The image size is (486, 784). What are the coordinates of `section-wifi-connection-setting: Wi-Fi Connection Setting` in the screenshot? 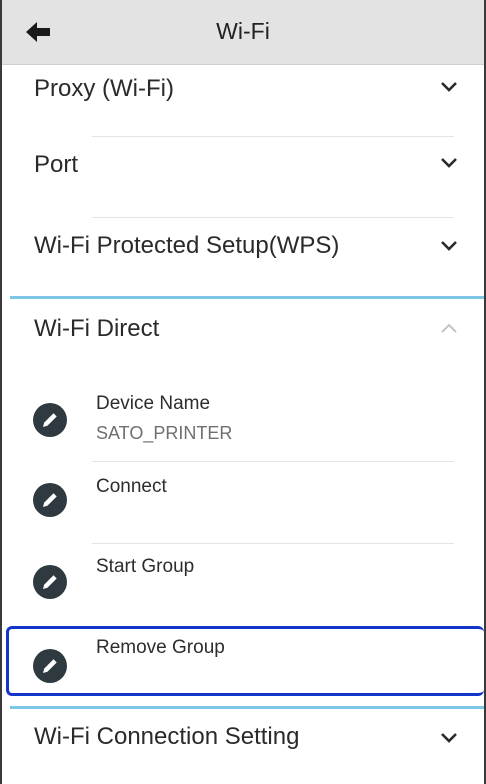 It's located at (243, 746).